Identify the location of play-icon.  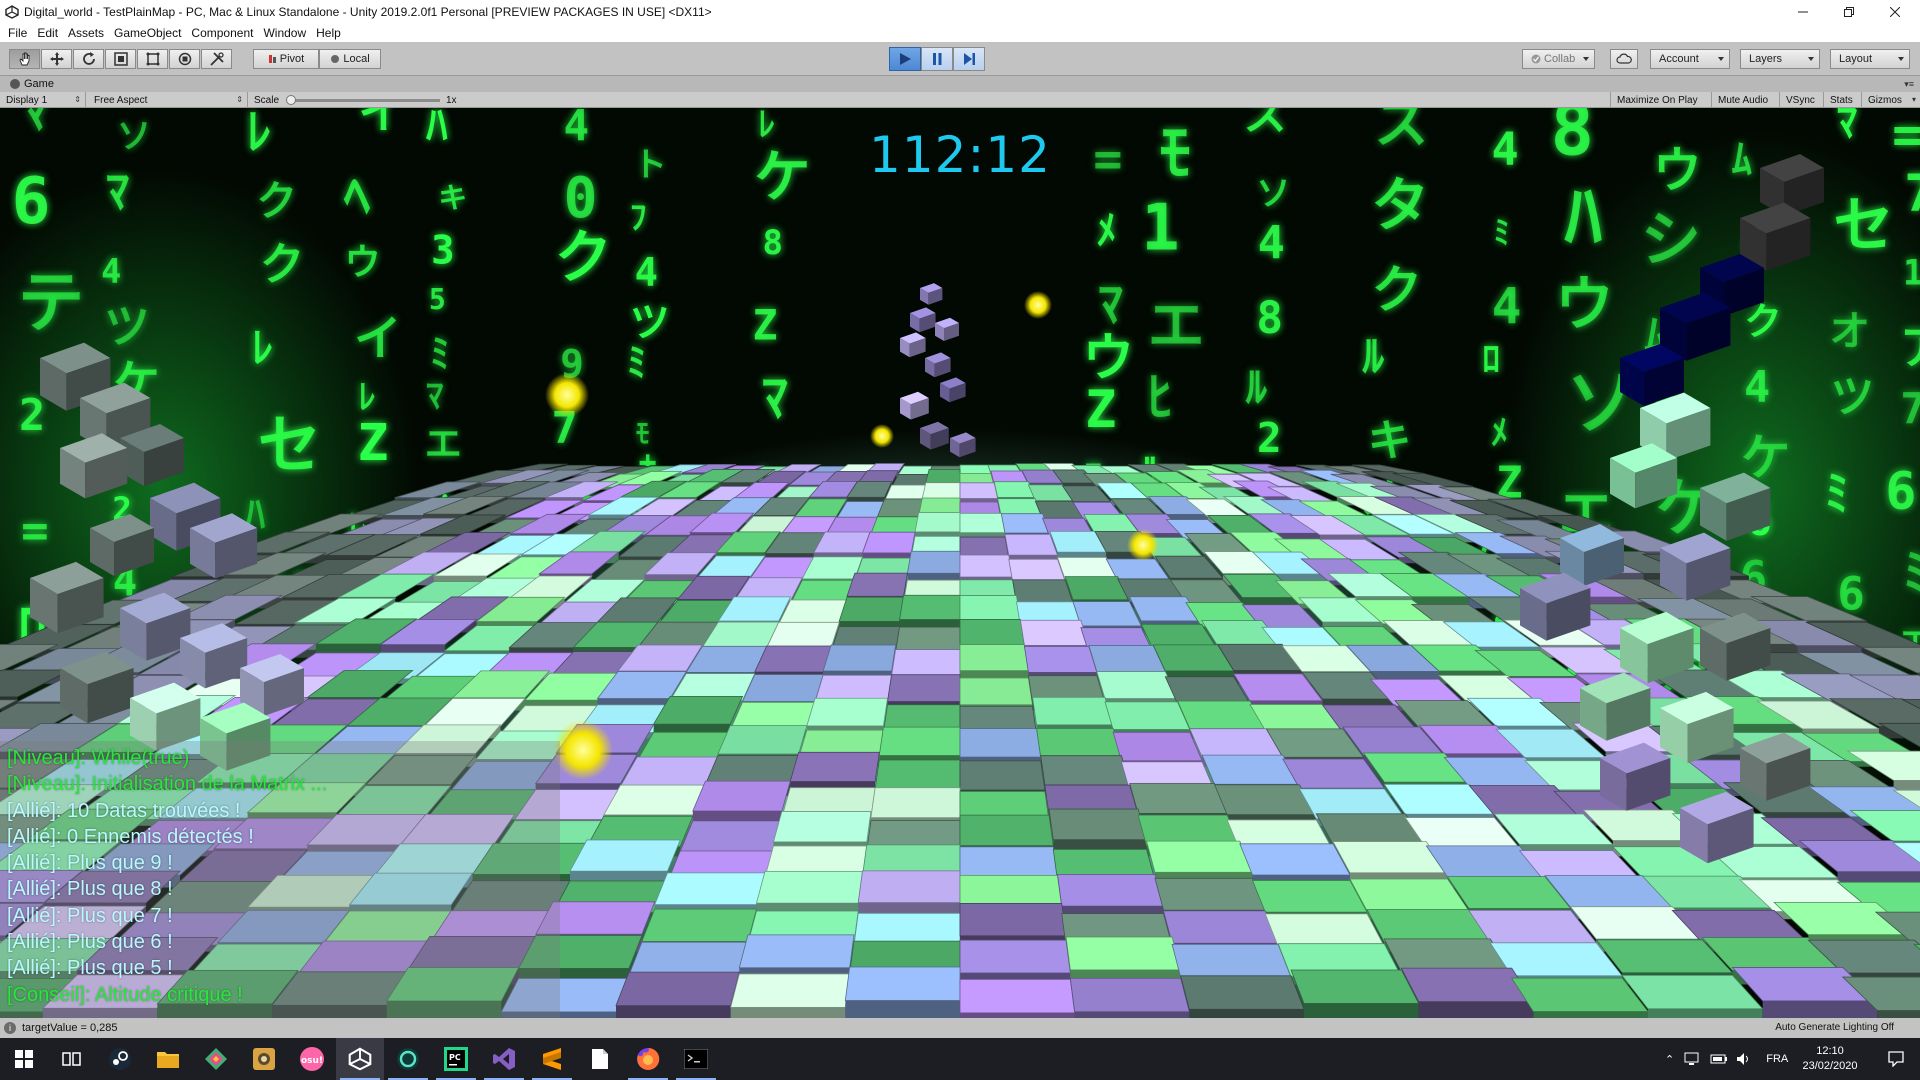
(905, 59).